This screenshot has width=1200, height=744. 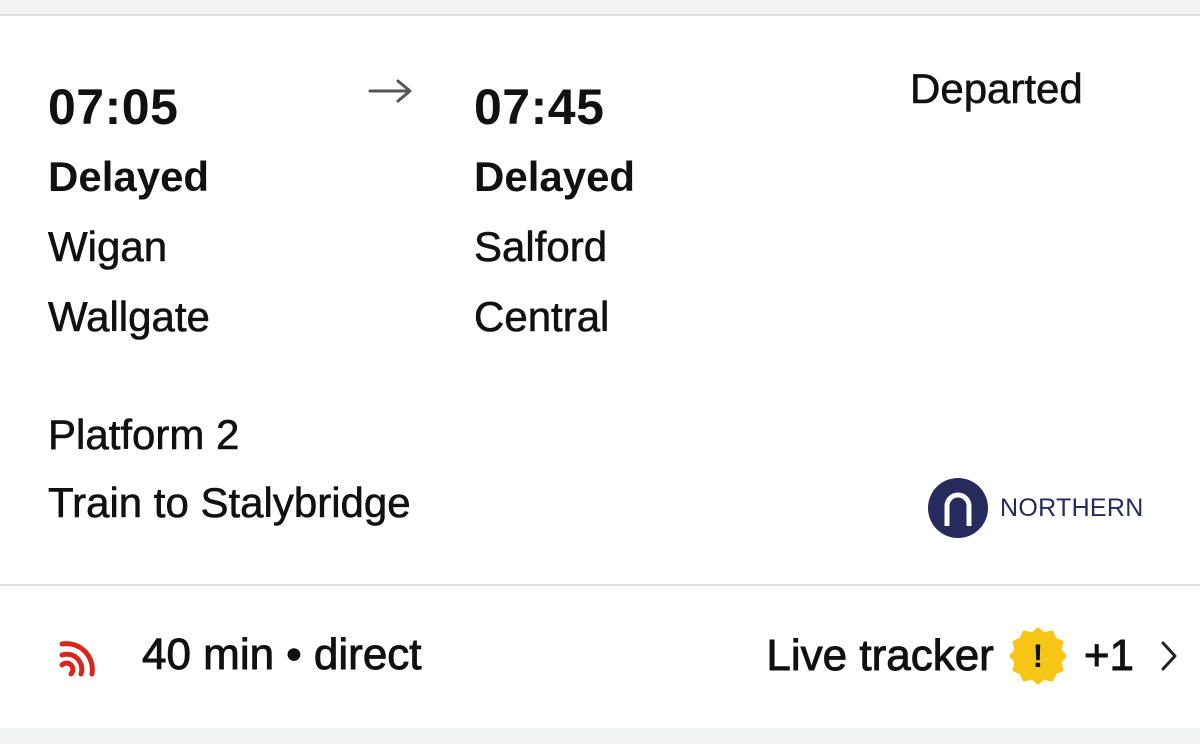 I want to click on operator-logo: NORTHERN, so click(x=1036, y=508).